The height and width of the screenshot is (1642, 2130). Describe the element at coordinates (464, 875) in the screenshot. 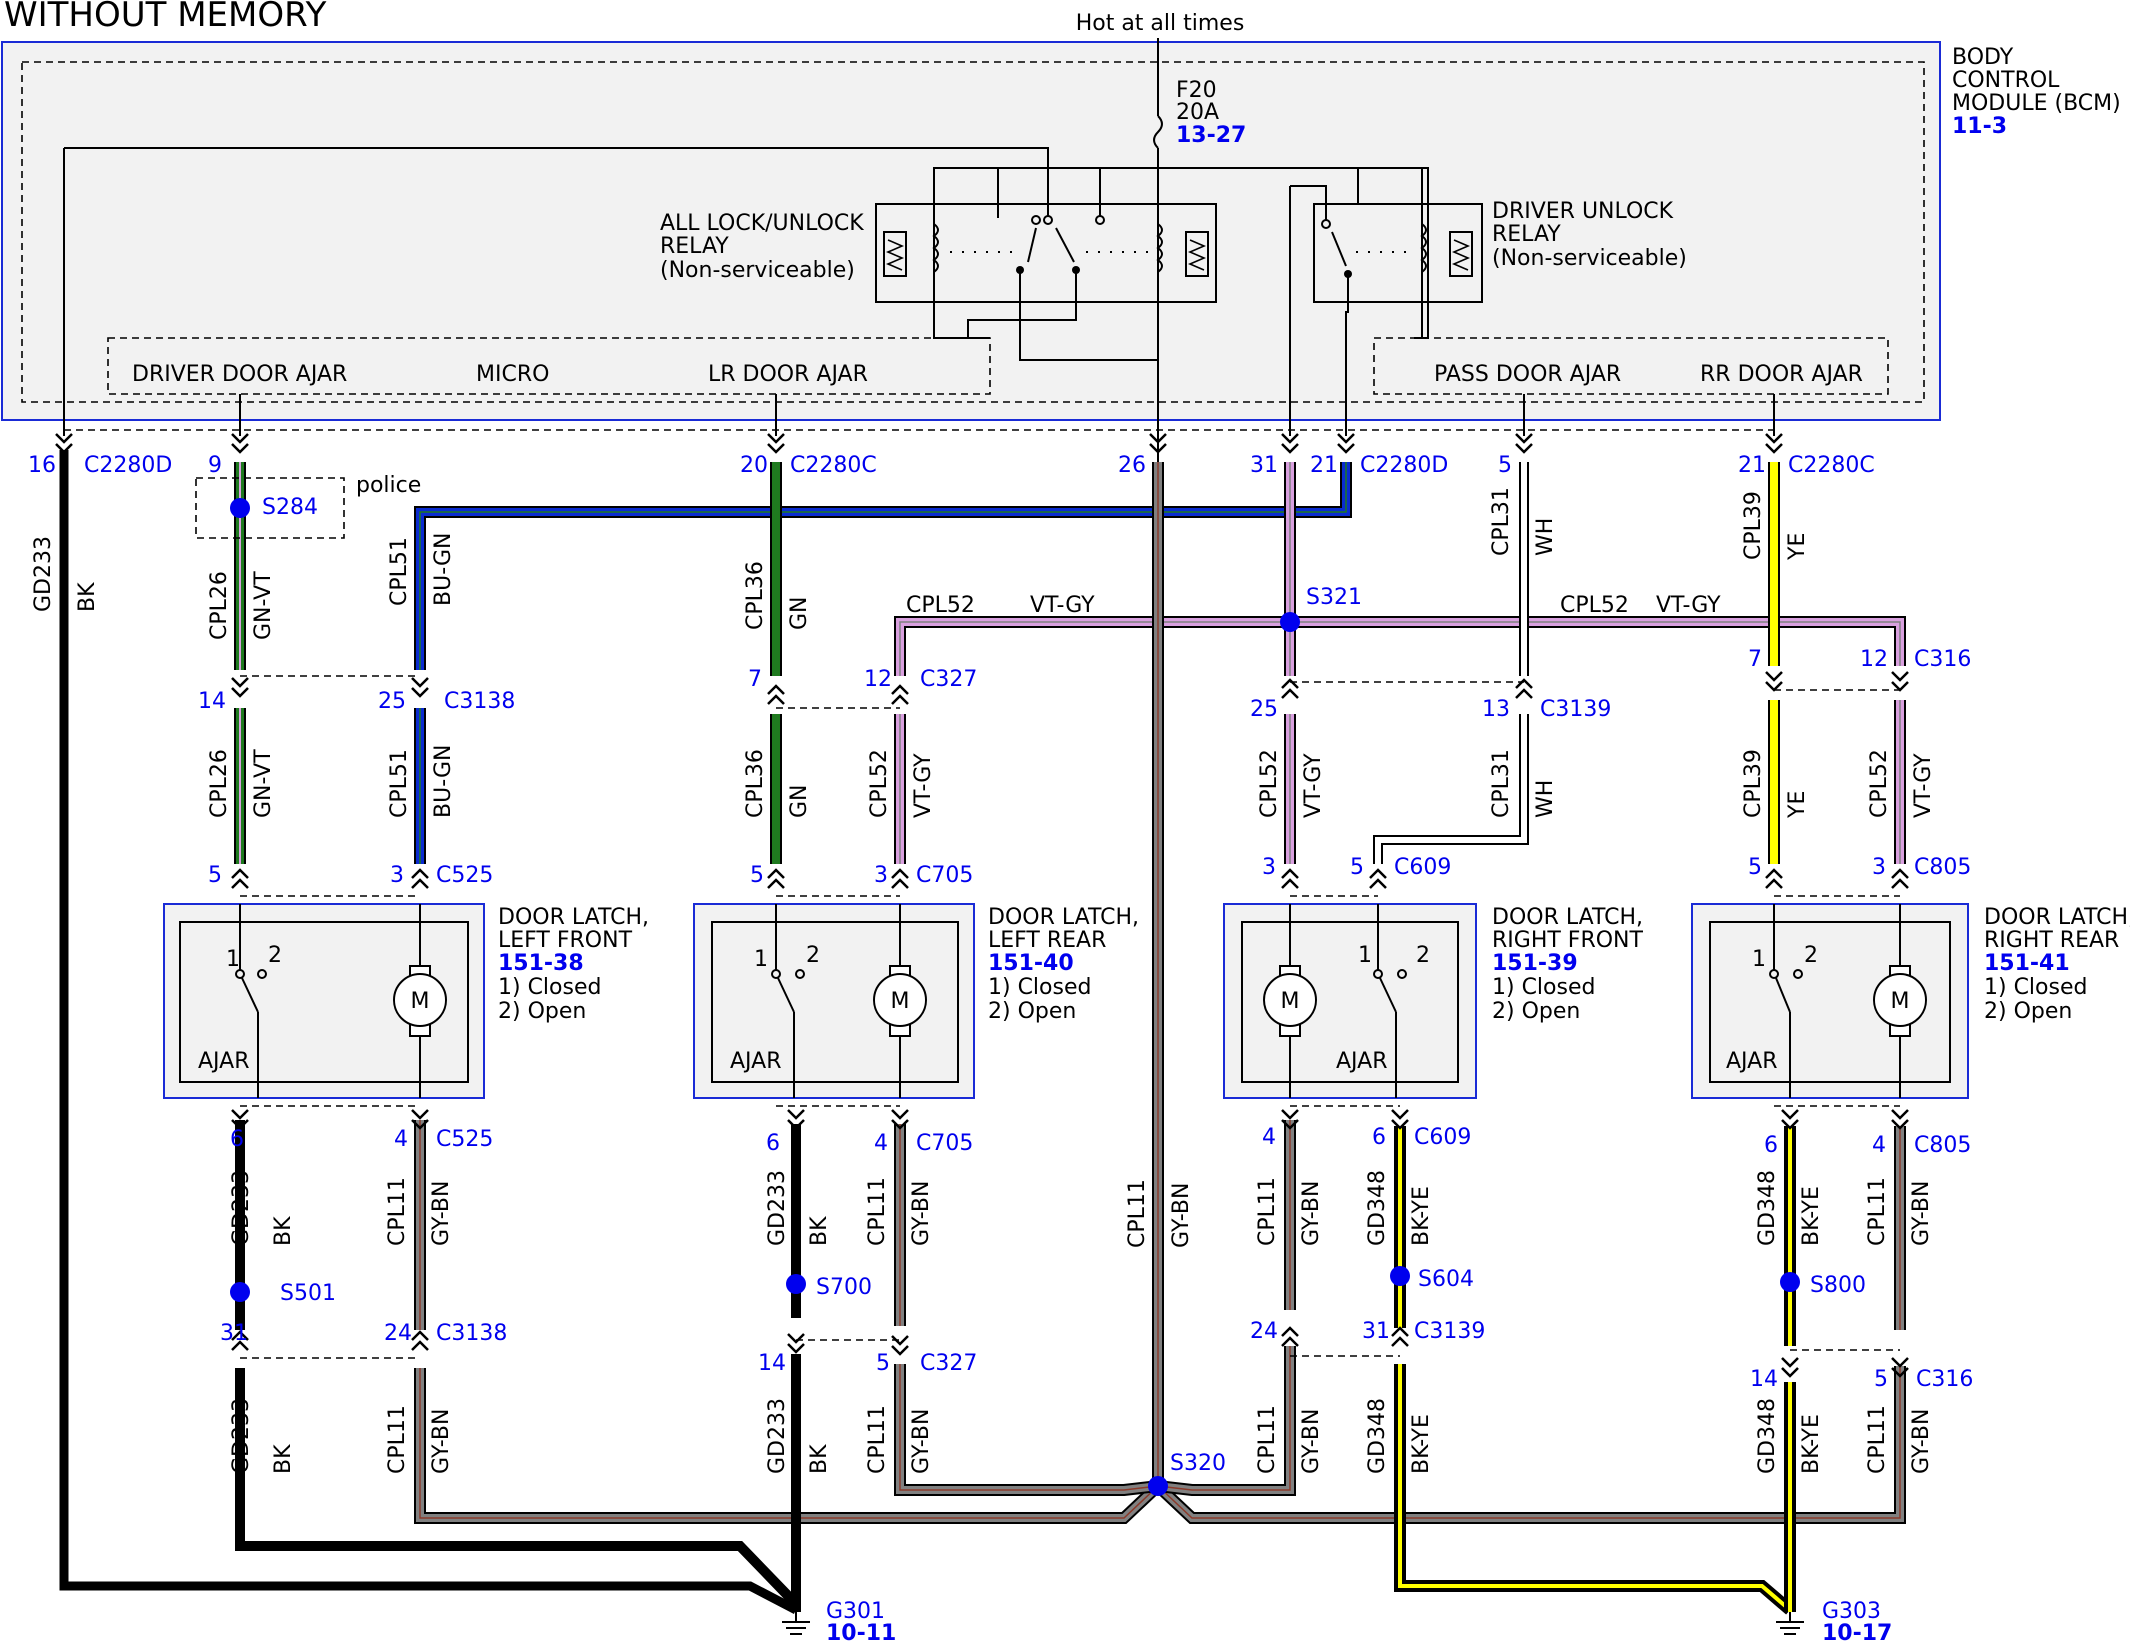

I see `connector-c525: C525` at that location.